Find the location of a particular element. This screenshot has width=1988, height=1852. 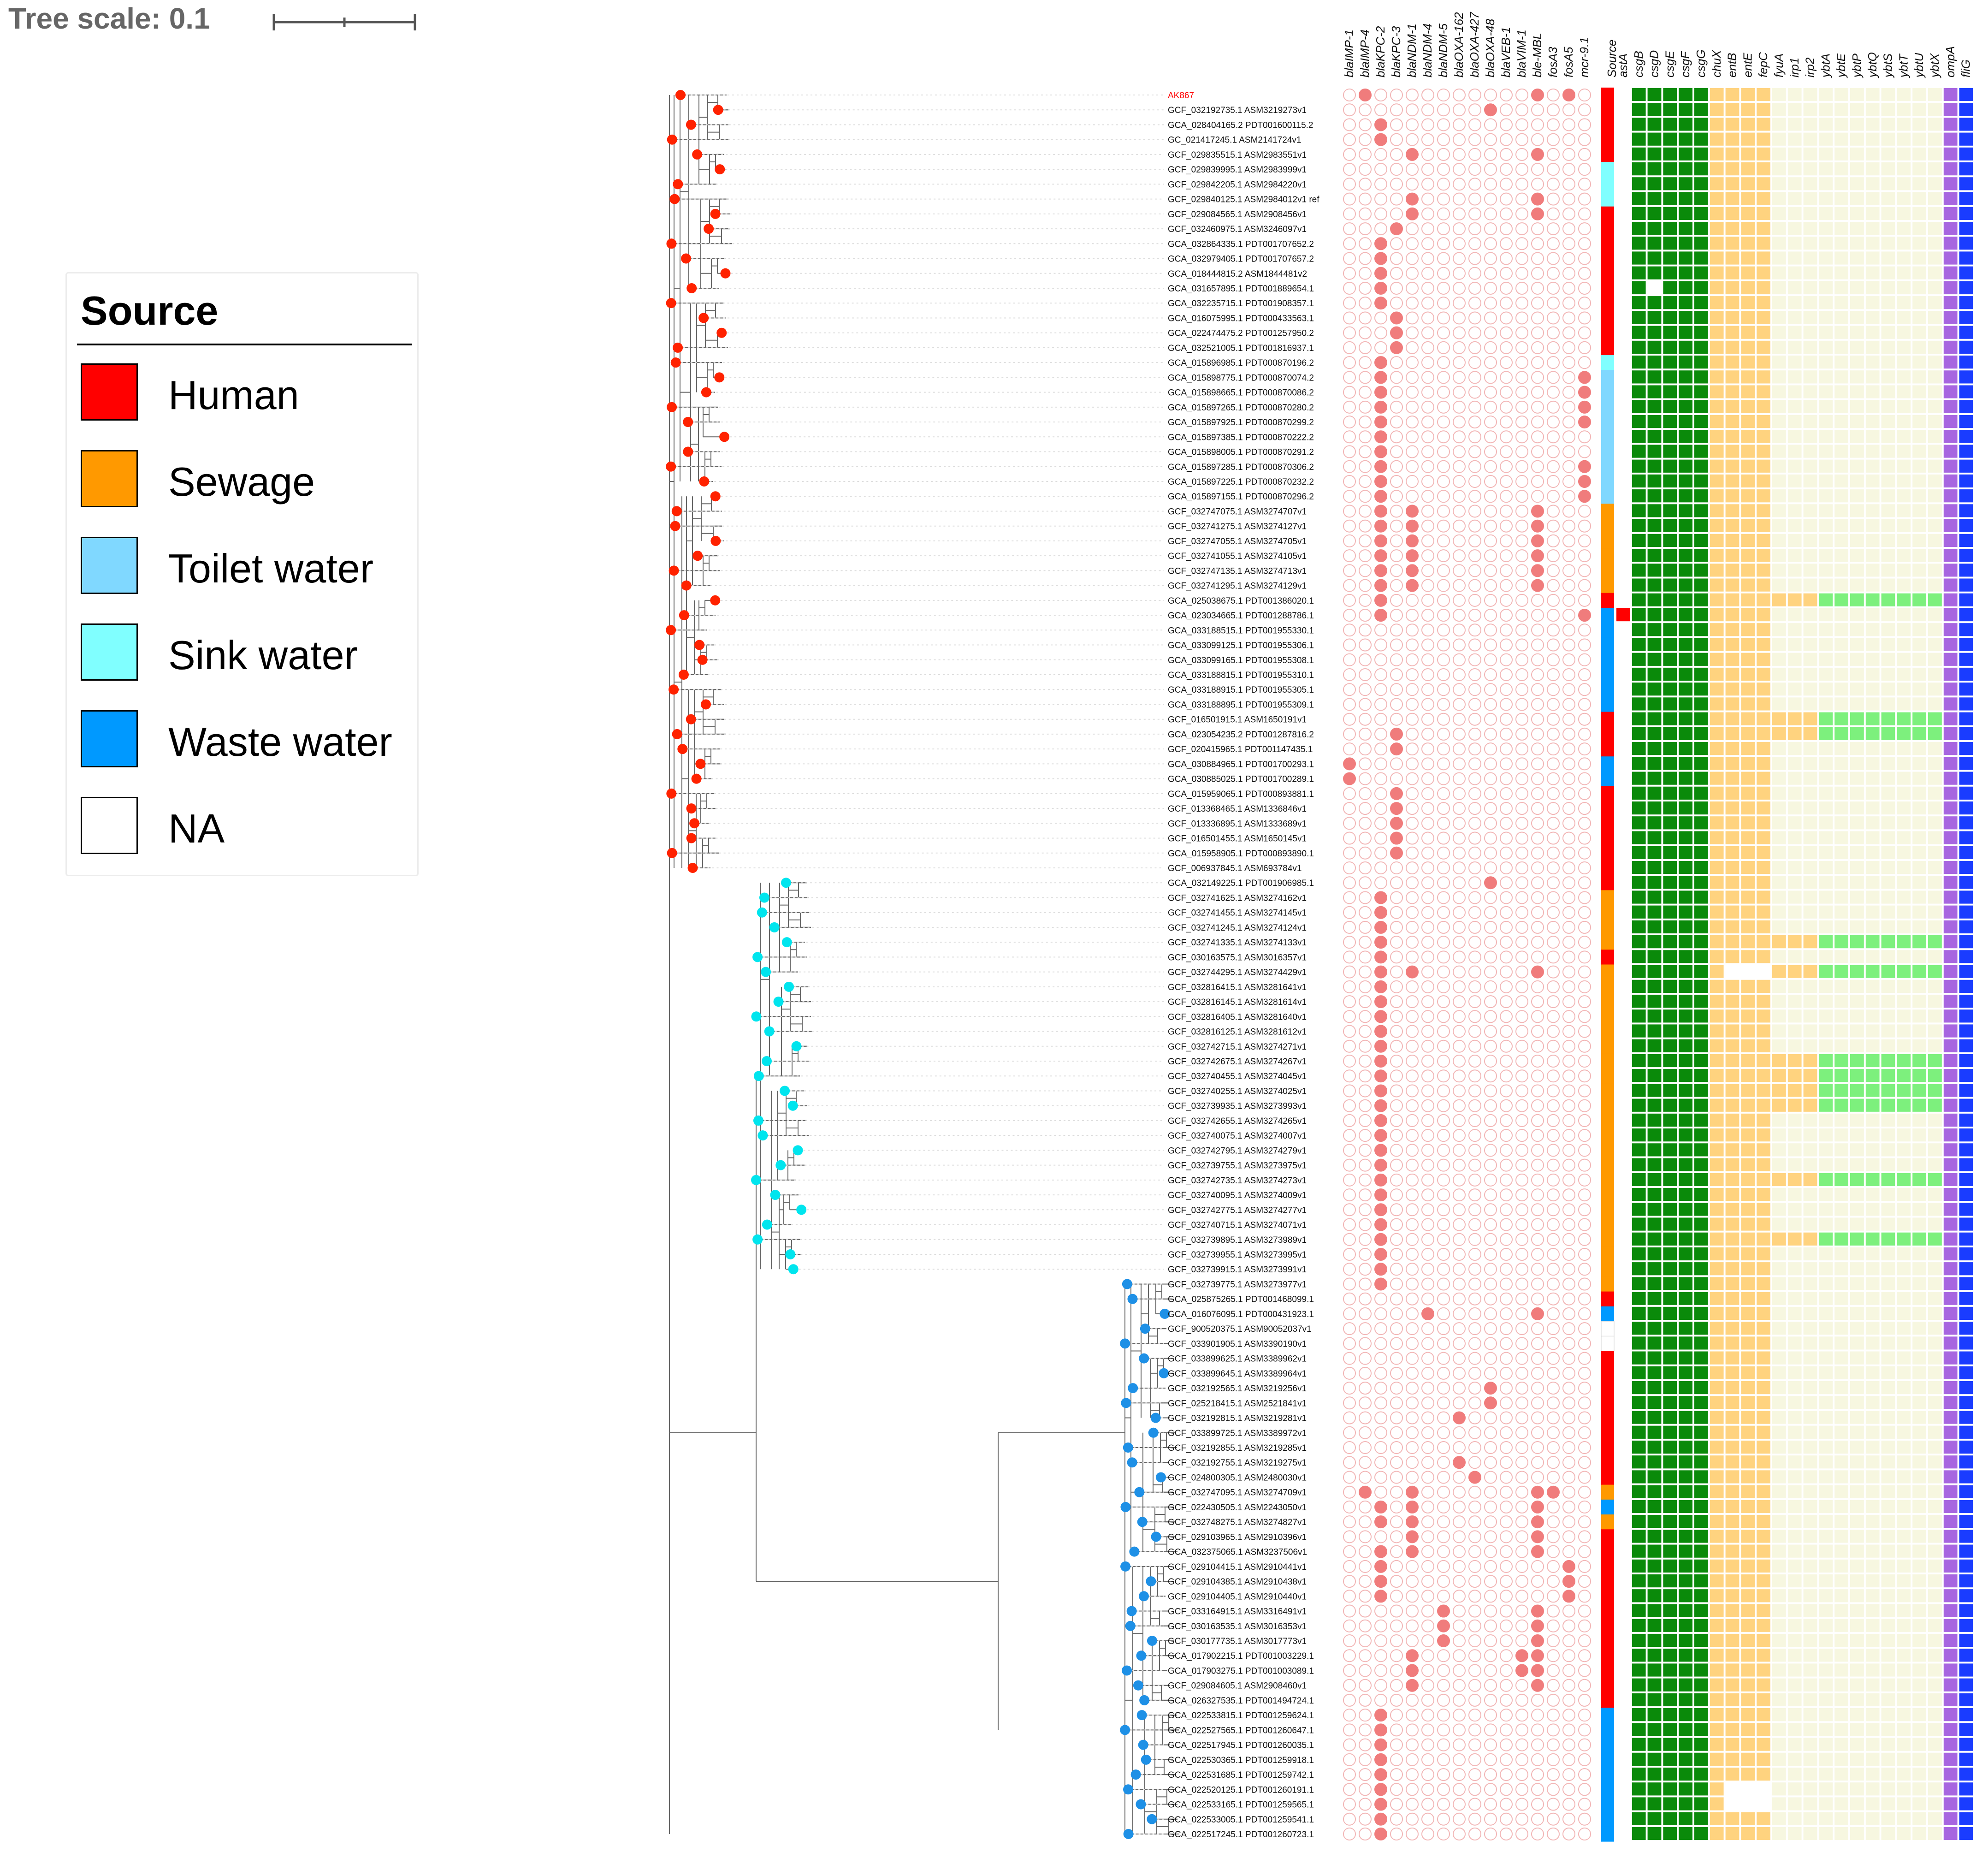

tip-label: GCA_017902215.1 PDT001003229.1 is located at coordinates (1241, 1656).